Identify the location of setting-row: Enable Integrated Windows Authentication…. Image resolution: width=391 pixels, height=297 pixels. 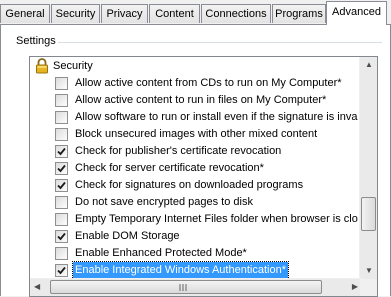
(196, 270).